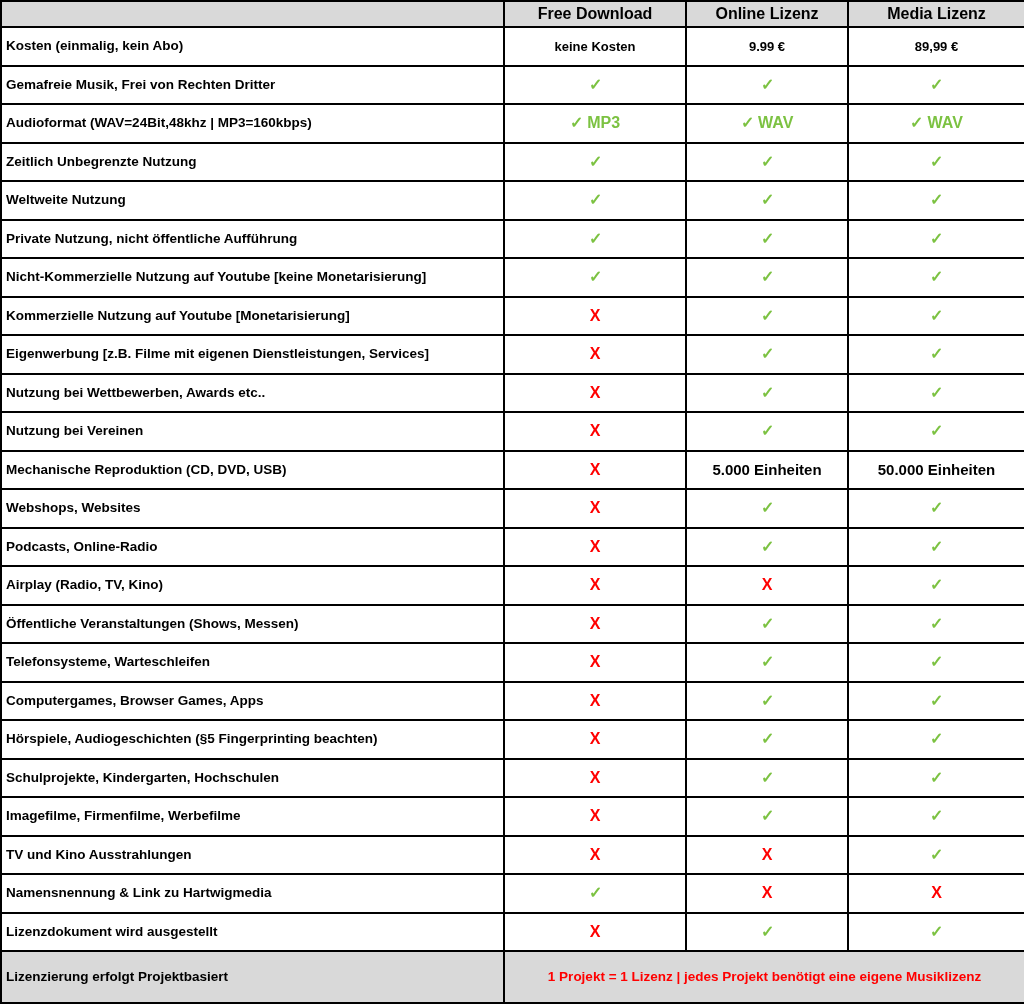 The height and width of the screenshot is (1004, 1024). I want to click on column-header: Online Lizenz, so click(767, 14).